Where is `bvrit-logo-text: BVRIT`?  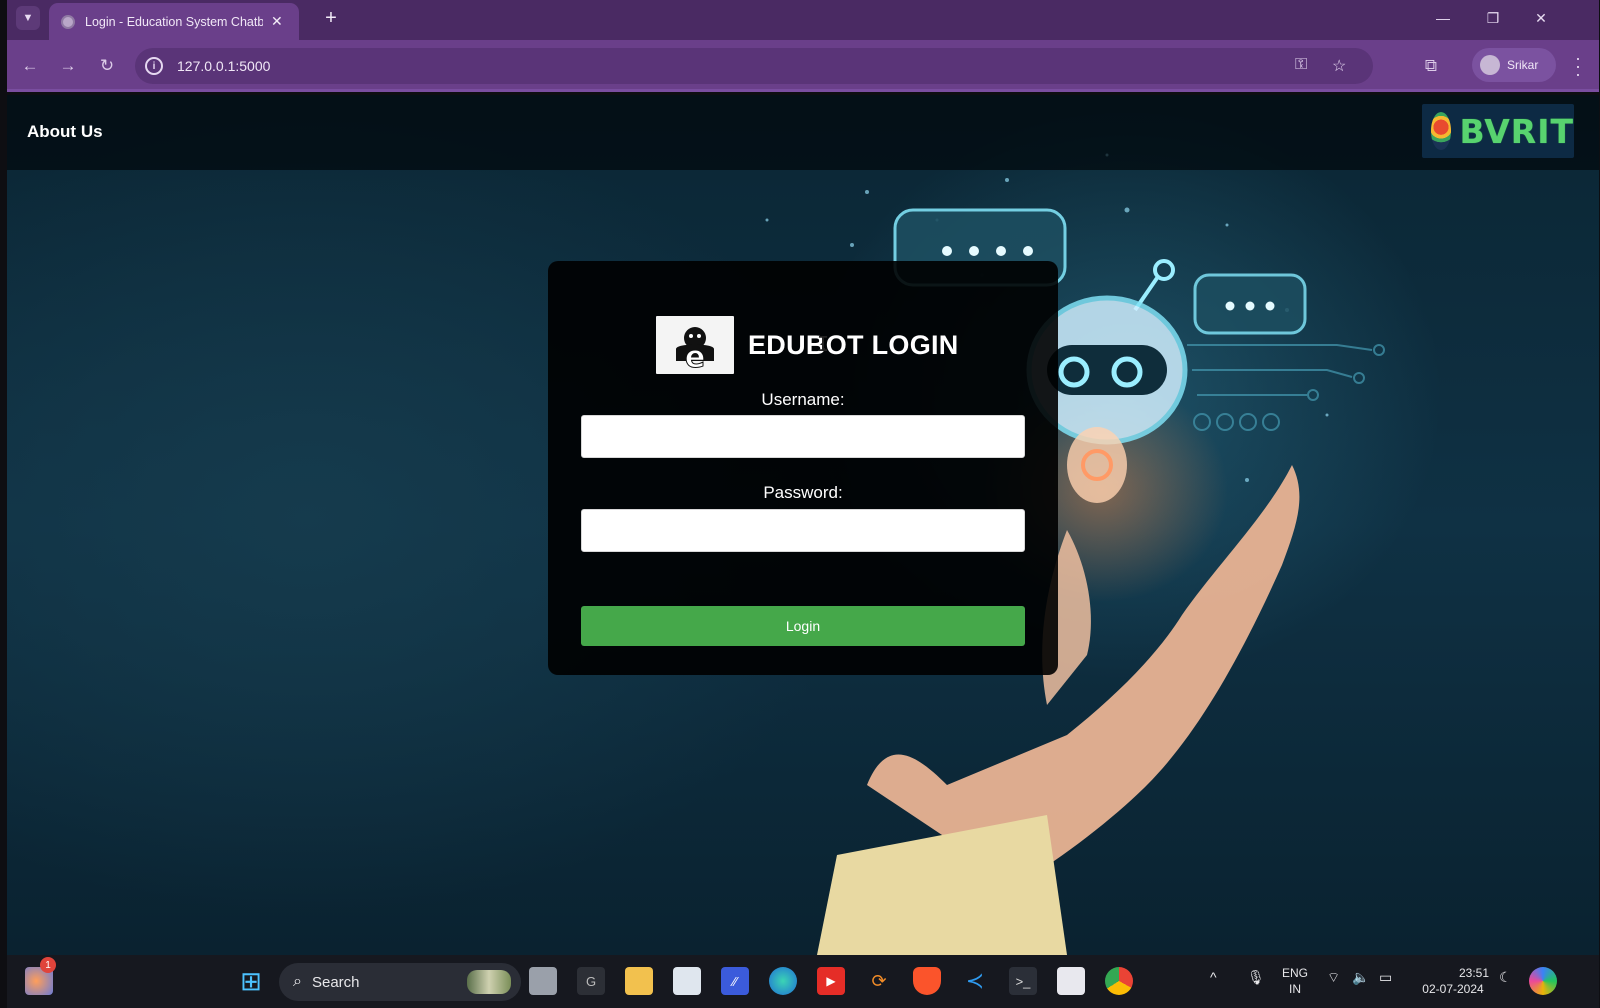 bvrit-logo-text: BVRIT is located at coordinates (1516, 131).